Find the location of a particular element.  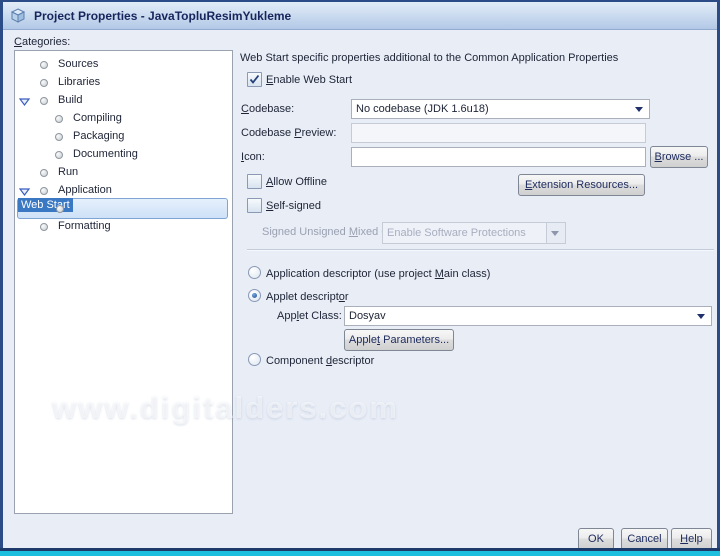

component-descriptor-label: Component descriptor is located at coordinates (320, 361).